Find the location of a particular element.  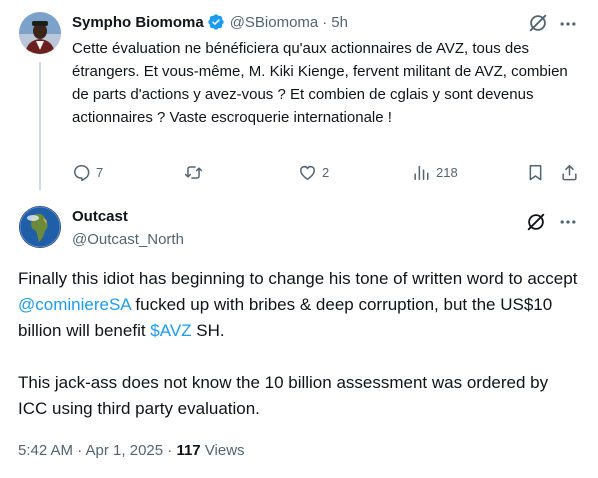

views-count: 218 is located at coordinates (447, 172).